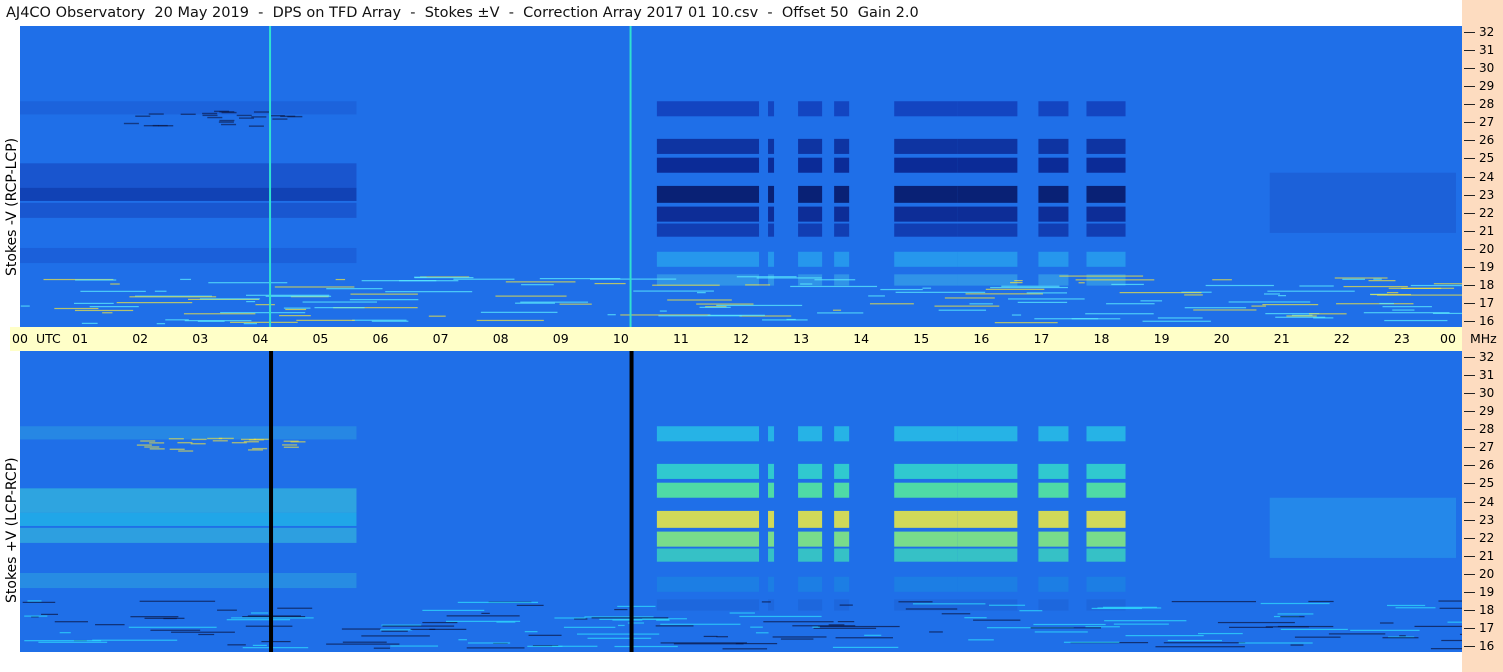  I want to click on frequency-tick-label: 32, so click(1487, 357).